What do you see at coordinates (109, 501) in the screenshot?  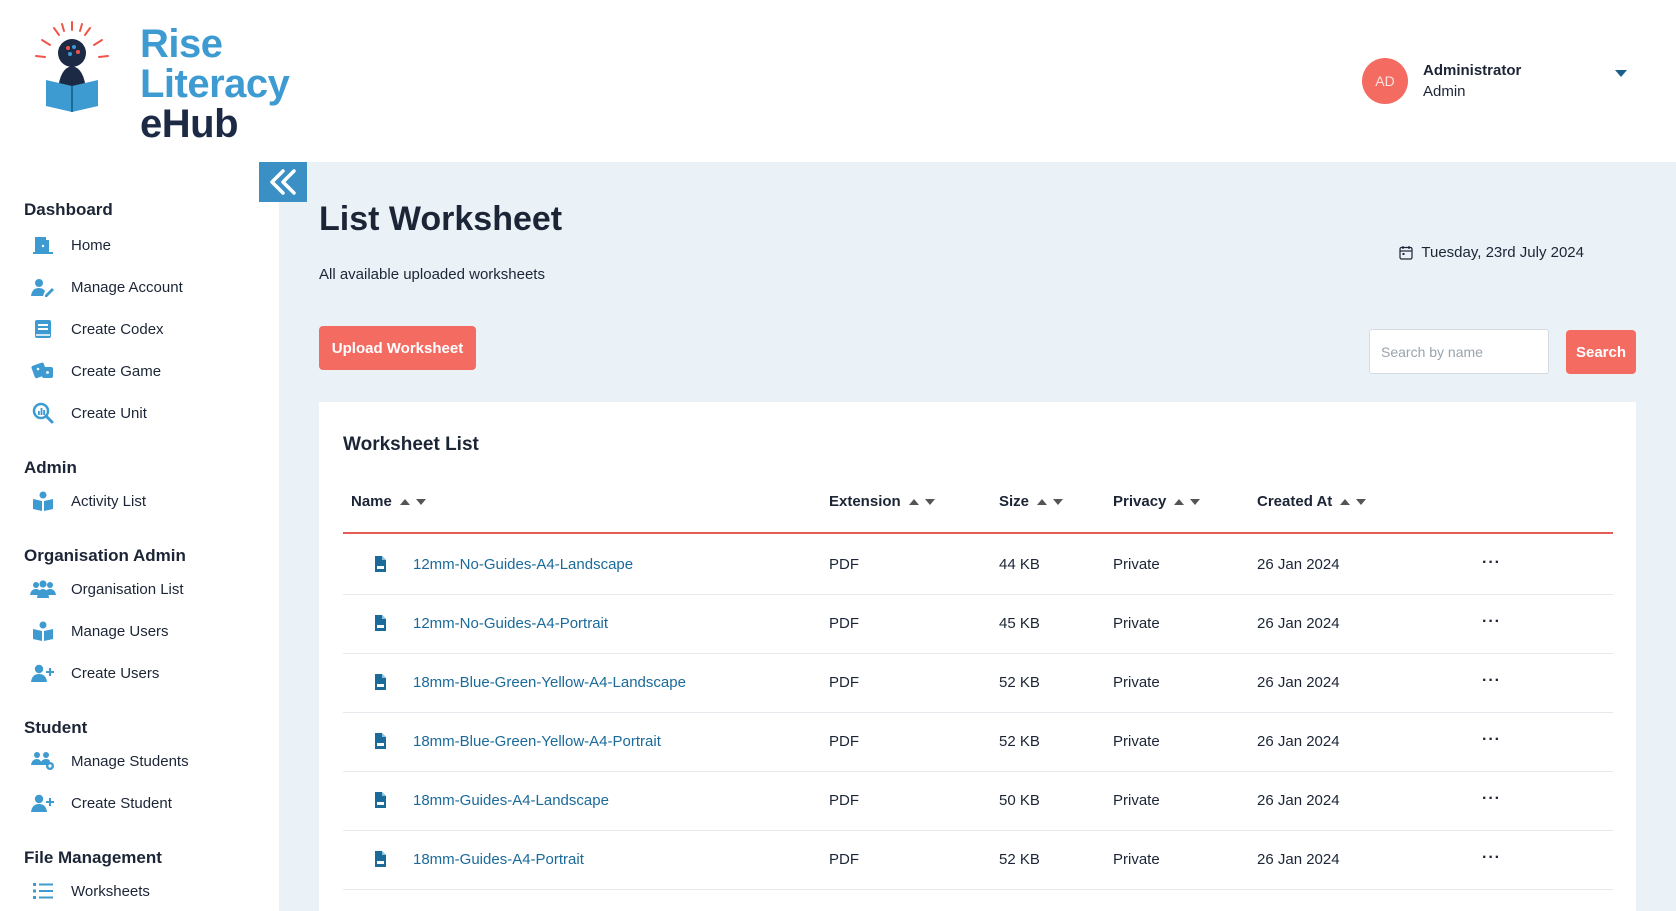 I see `sidebar-item-label: Activity List` at bounding box center [109, 501].